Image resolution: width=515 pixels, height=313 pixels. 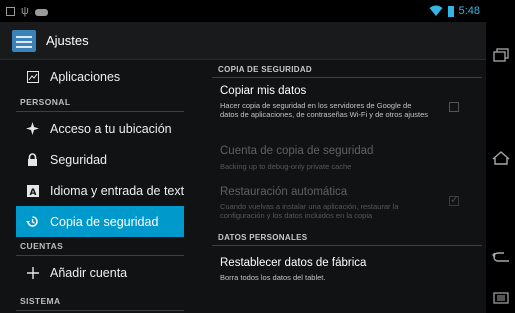 I want to click on sidebar-item-applications: Aplicaciones, so click(x=100, y=76).